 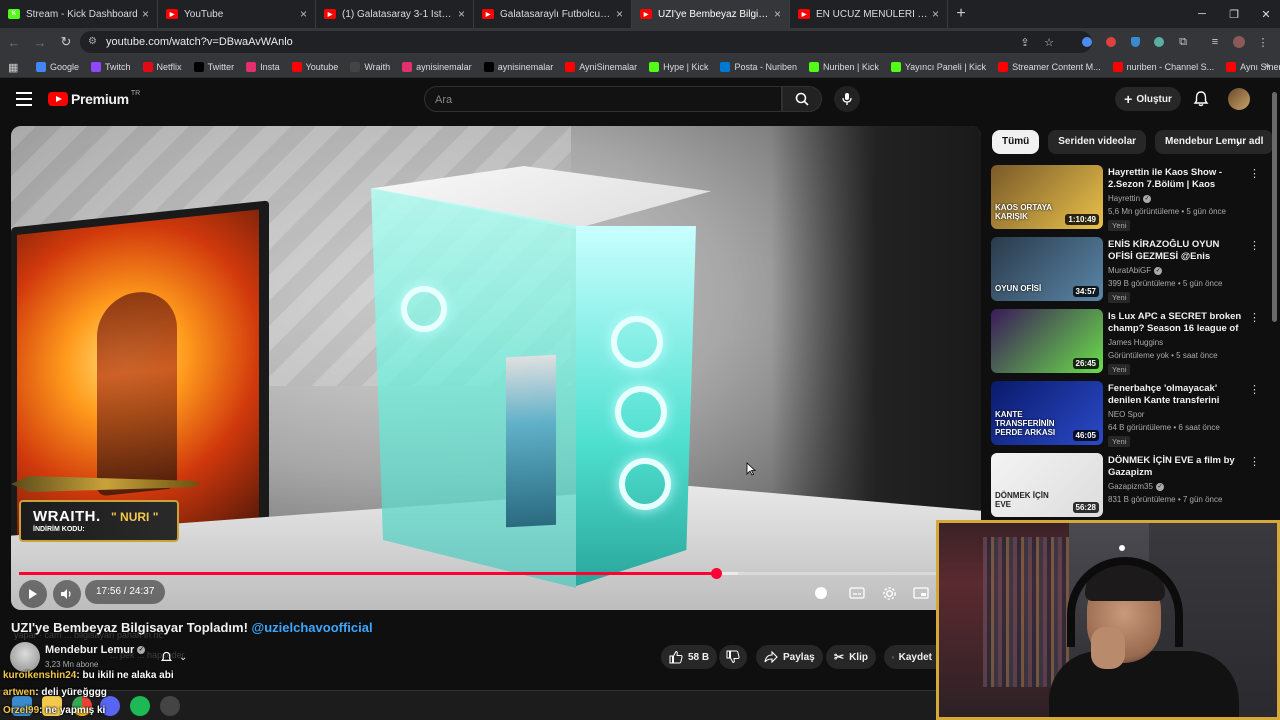 I want to click on recommendation-channel: NEO Spor, so click(x=1126, y=414).